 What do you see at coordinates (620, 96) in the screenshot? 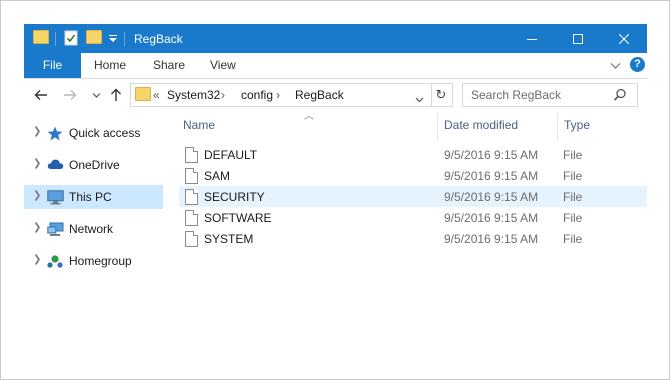
I see `search-icon` at bounding box center [620, 96].